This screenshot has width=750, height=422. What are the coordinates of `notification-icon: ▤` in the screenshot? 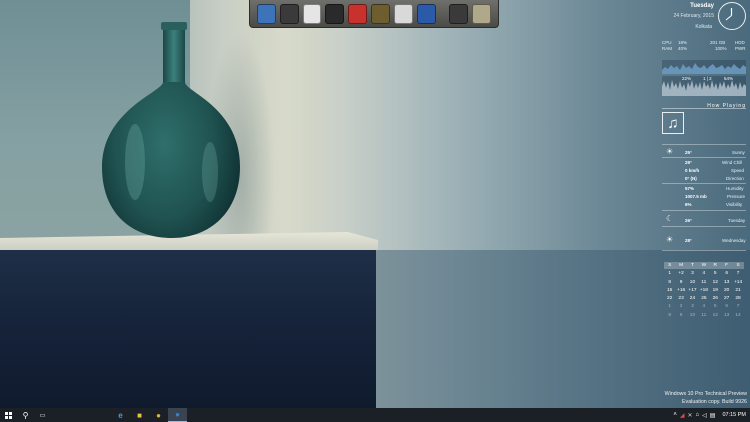 It's located at (713, 415).